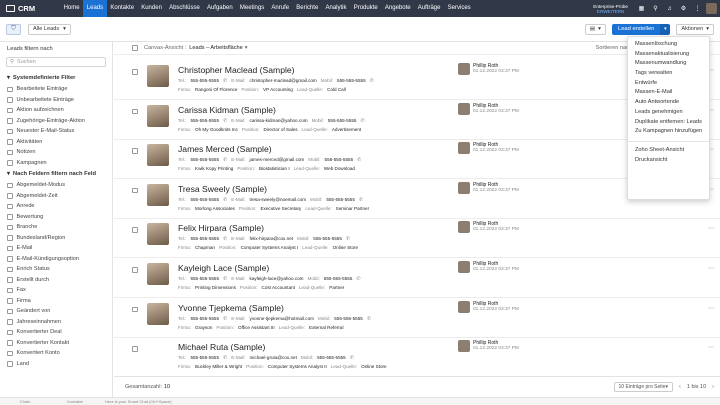 This screenshot has height=405, width=720. What do you see at coordinates (56, 269) in the screenshot?
I see `filter-item: Enrich Status` at bounding box center [56, 269].